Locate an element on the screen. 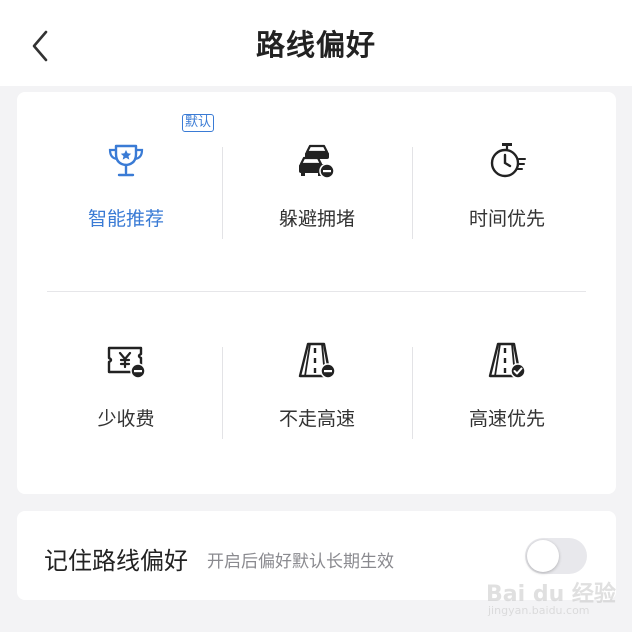  option-label: 智能推荐 is located at coordinates (125, 219).